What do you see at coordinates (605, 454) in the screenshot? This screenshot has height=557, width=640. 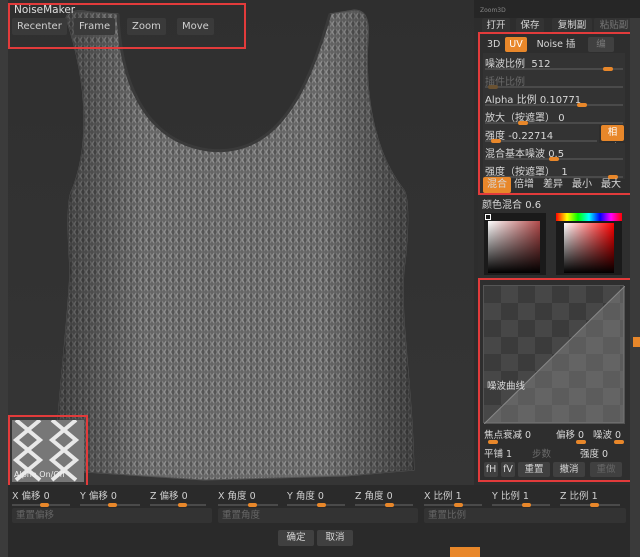 I see `intensity-value: 0` at bounding box center [605, 454].